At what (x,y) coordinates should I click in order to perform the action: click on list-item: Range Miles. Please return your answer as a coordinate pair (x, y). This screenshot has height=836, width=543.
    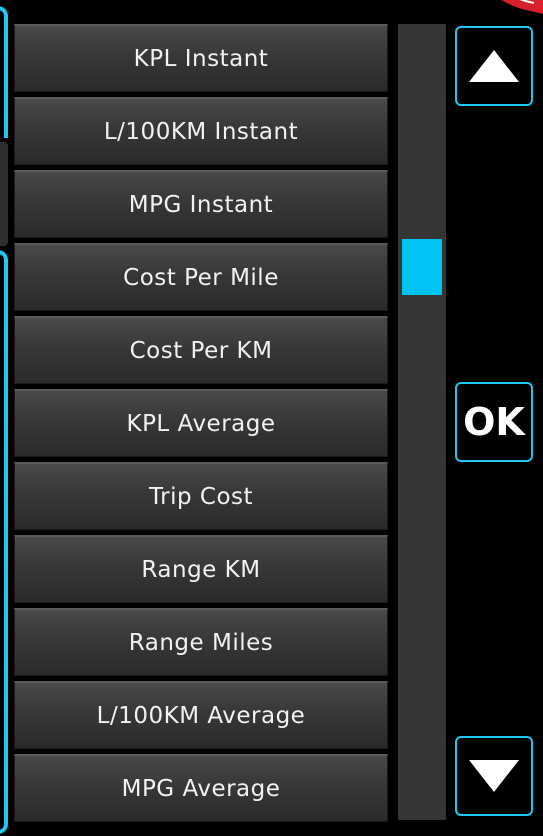
    Looking at the image, I should click on (201, 642).